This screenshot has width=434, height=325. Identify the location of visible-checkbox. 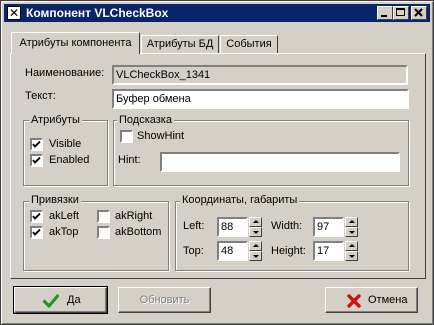
(36, 144).